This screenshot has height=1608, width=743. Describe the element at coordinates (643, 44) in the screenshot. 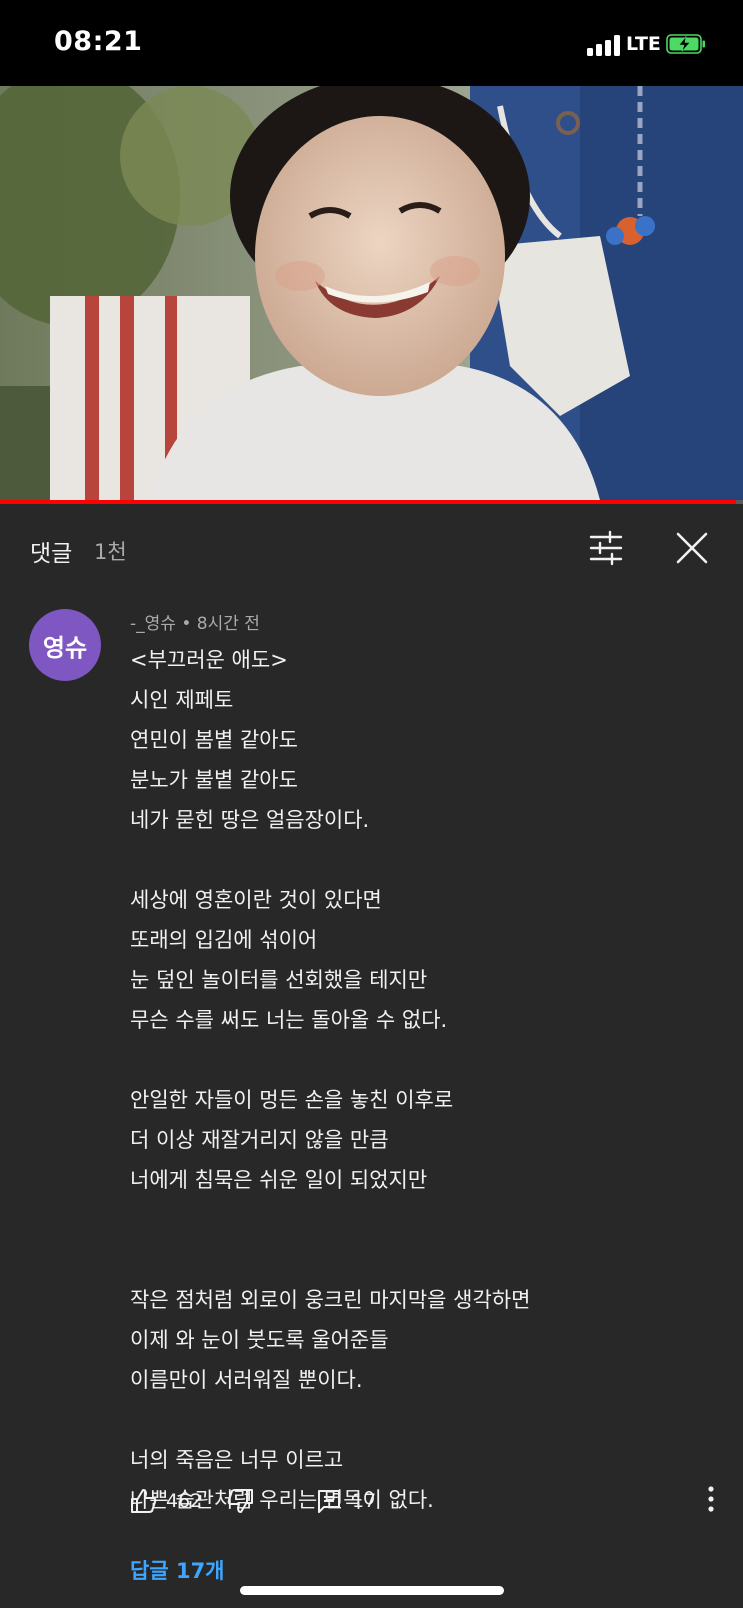

I see `network-type: LTE` at that location.